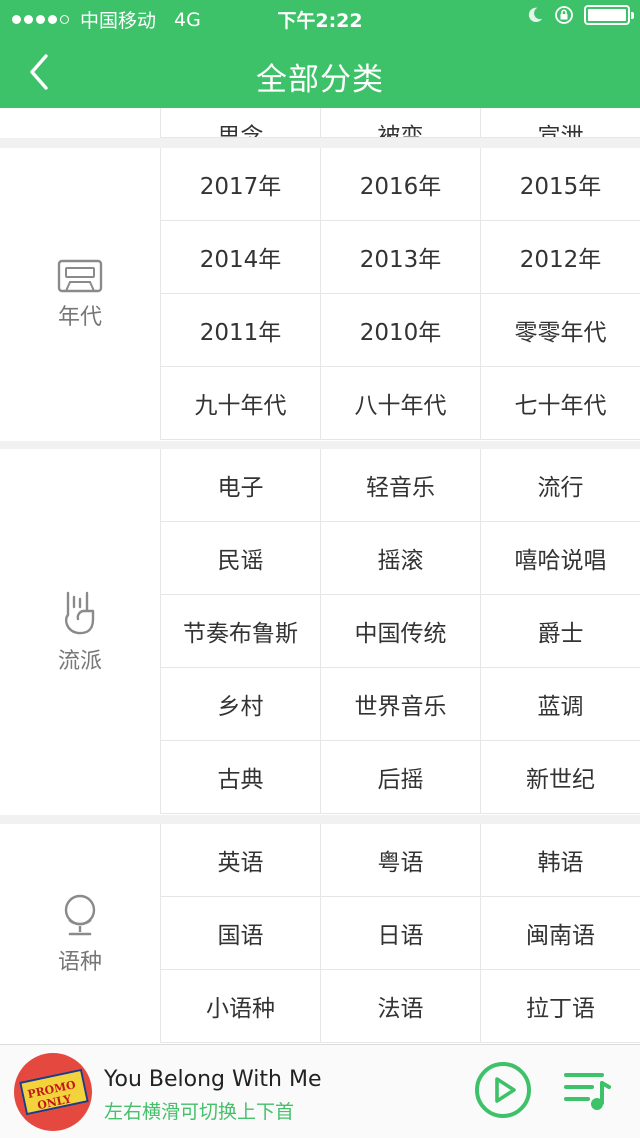 The width and height of the screenshot is (640, 1138). I want to click on category-cell: 国语, so click(240, 933).